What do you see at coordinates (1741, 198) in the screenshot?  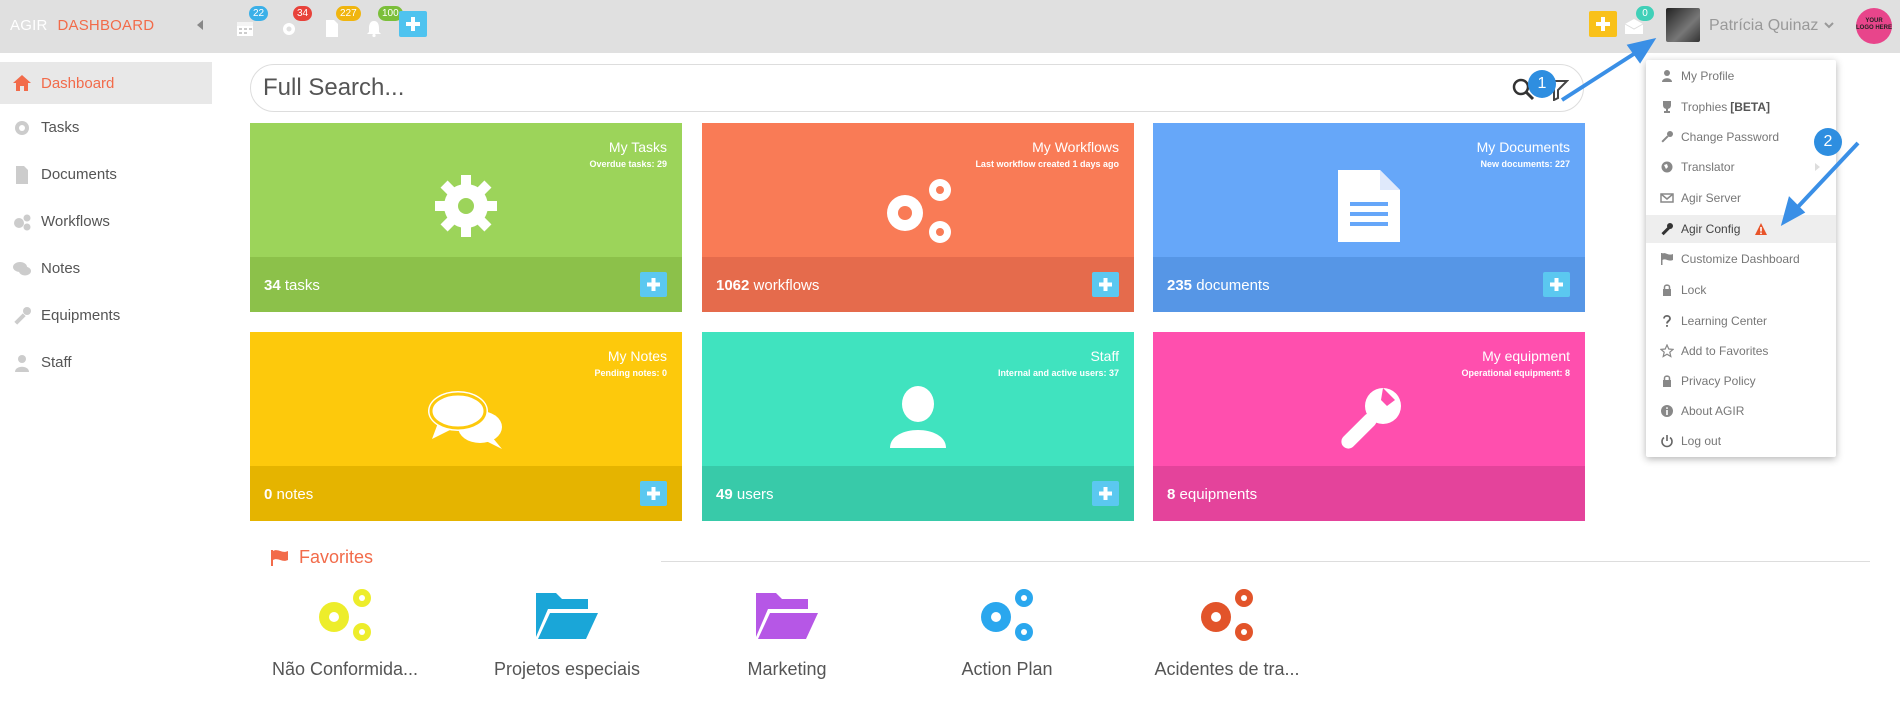 I see `menu-item-agir-server: Agir Server` at bounding box center [1741, 198].